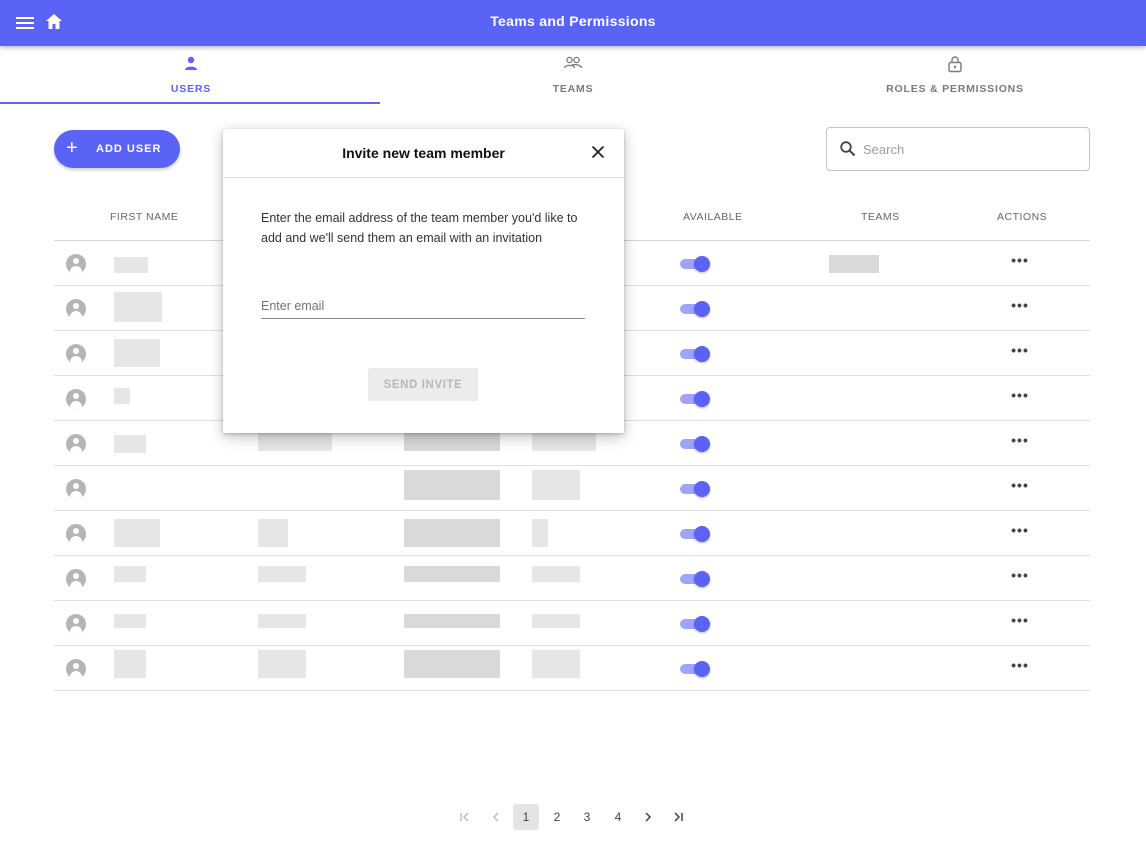 The width and height of the screenshot is (1146, 856). Describe the element at coordinates (968, 149) in the screenshot. I see `search-input` at that location.